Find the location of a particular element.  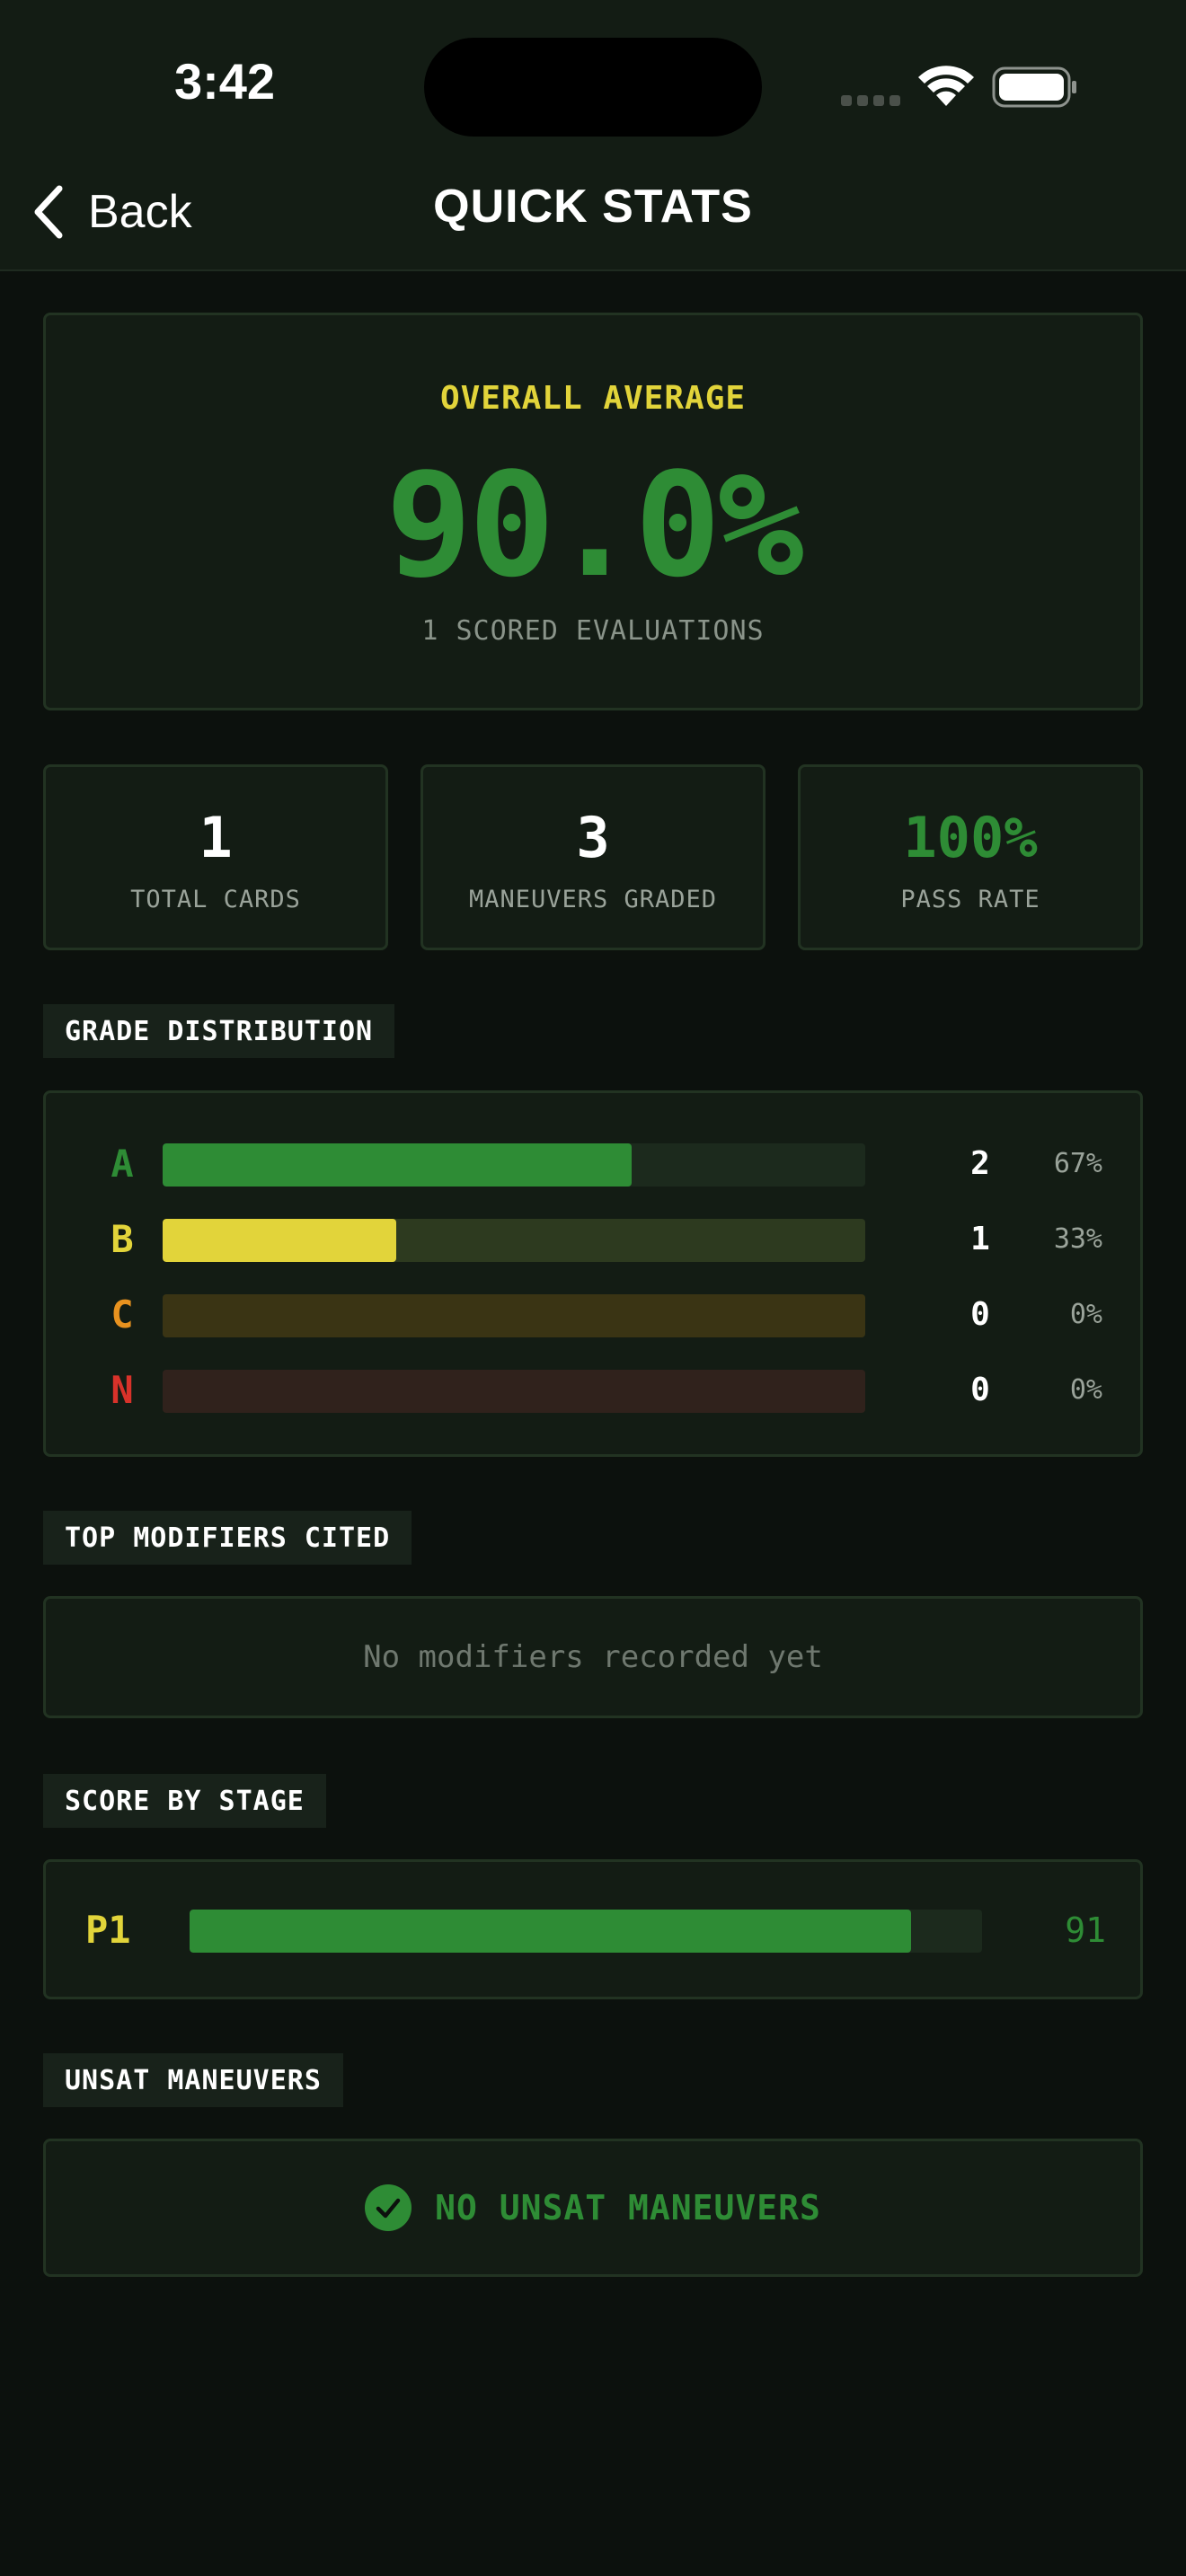

dynamic-island is located at coordinates (593, 87).